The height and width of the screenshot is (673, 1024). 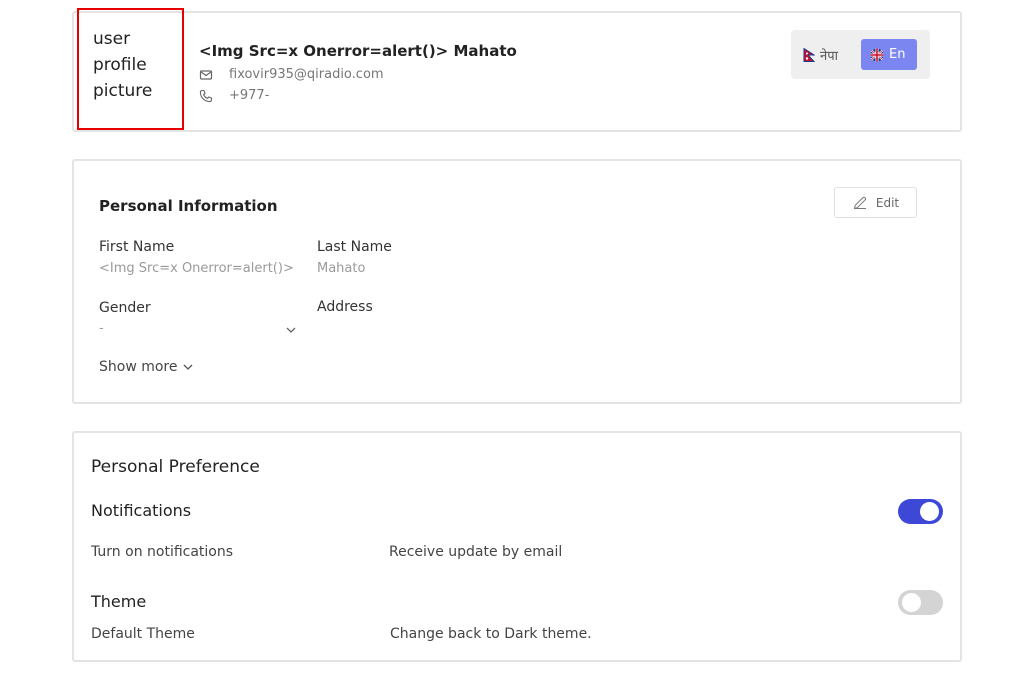 I want to click on show-more-label: Show more, so click(x=138, y=367).